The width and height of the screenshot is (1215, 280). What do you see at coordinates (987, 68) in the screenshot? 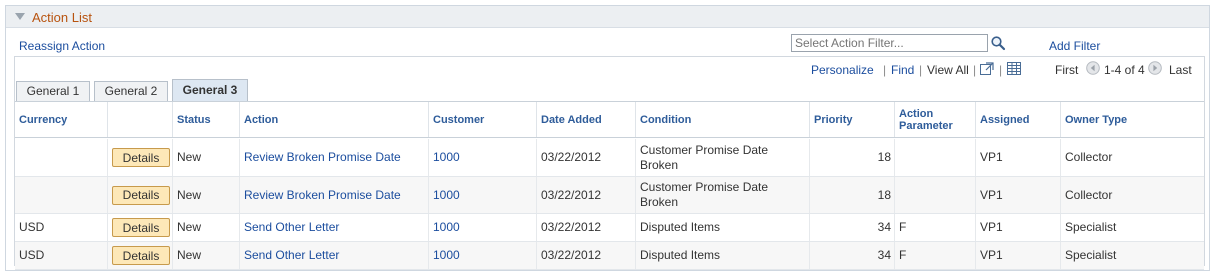
I see `zoom-grid-icon` at bounding box center [987, 68].